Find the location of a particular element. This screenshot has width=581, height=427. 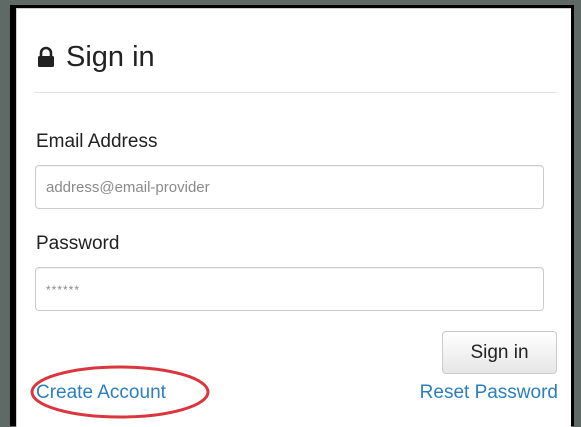

email-input is located at coordinates (289, 187).